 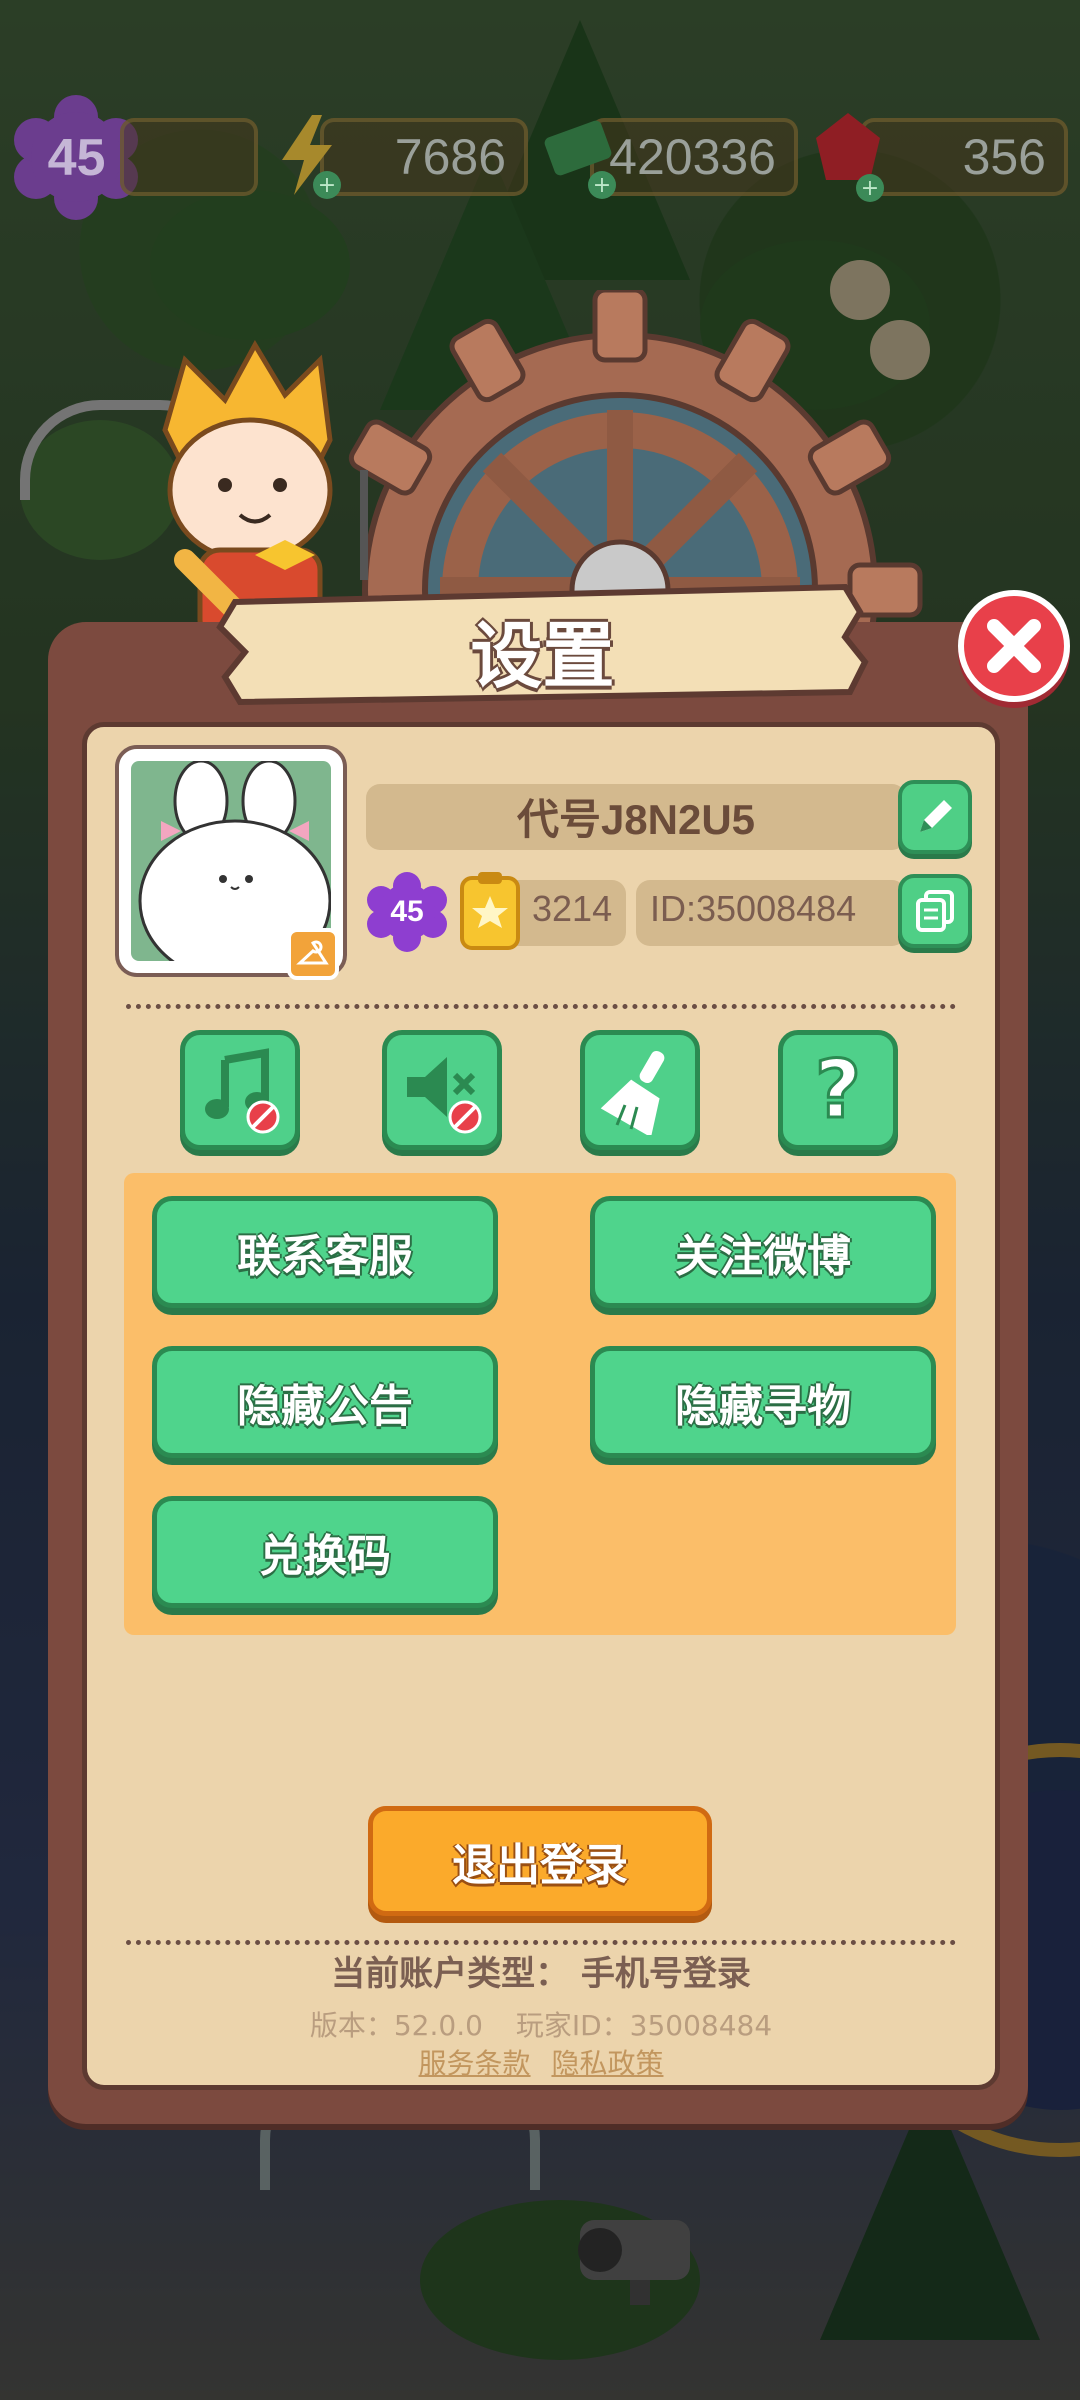 I want to click on copy-icon, so click(x=935, y=911).